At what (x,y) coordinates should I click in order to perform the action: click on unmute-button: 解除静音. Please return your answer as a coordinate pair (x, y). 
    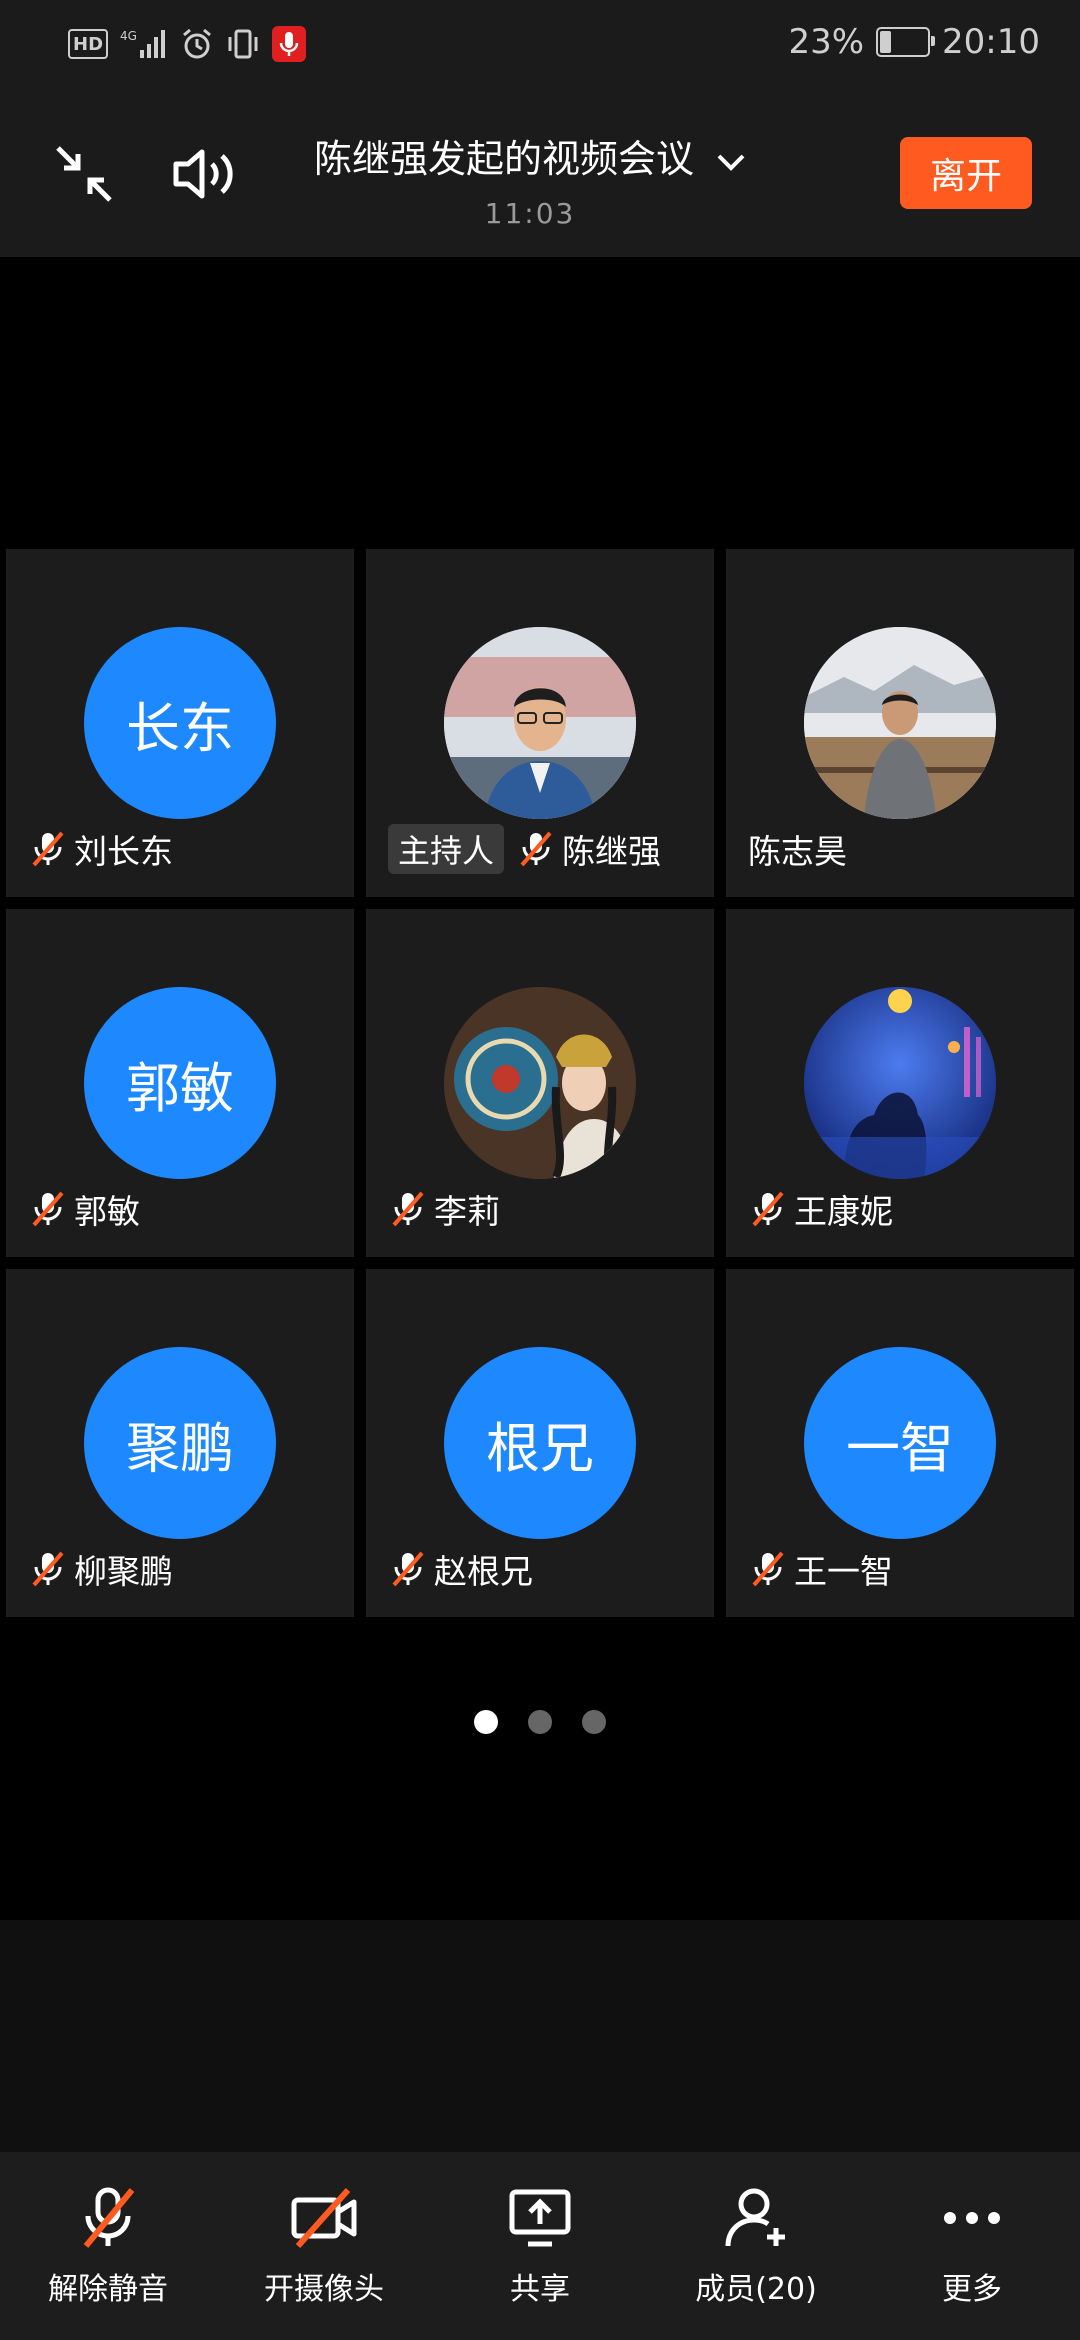
    Looking at the image, I should click on (108, 2246).